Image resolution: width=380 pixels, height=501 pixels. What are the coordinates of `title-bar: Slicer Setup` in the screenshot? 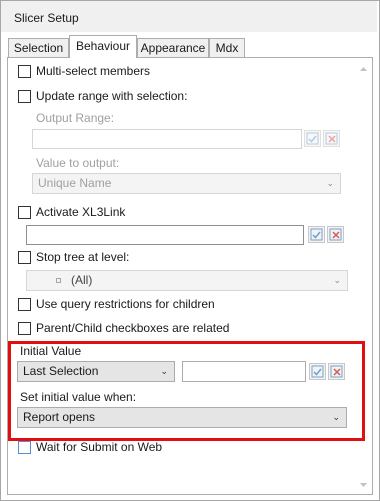 It's located at (189, 16).